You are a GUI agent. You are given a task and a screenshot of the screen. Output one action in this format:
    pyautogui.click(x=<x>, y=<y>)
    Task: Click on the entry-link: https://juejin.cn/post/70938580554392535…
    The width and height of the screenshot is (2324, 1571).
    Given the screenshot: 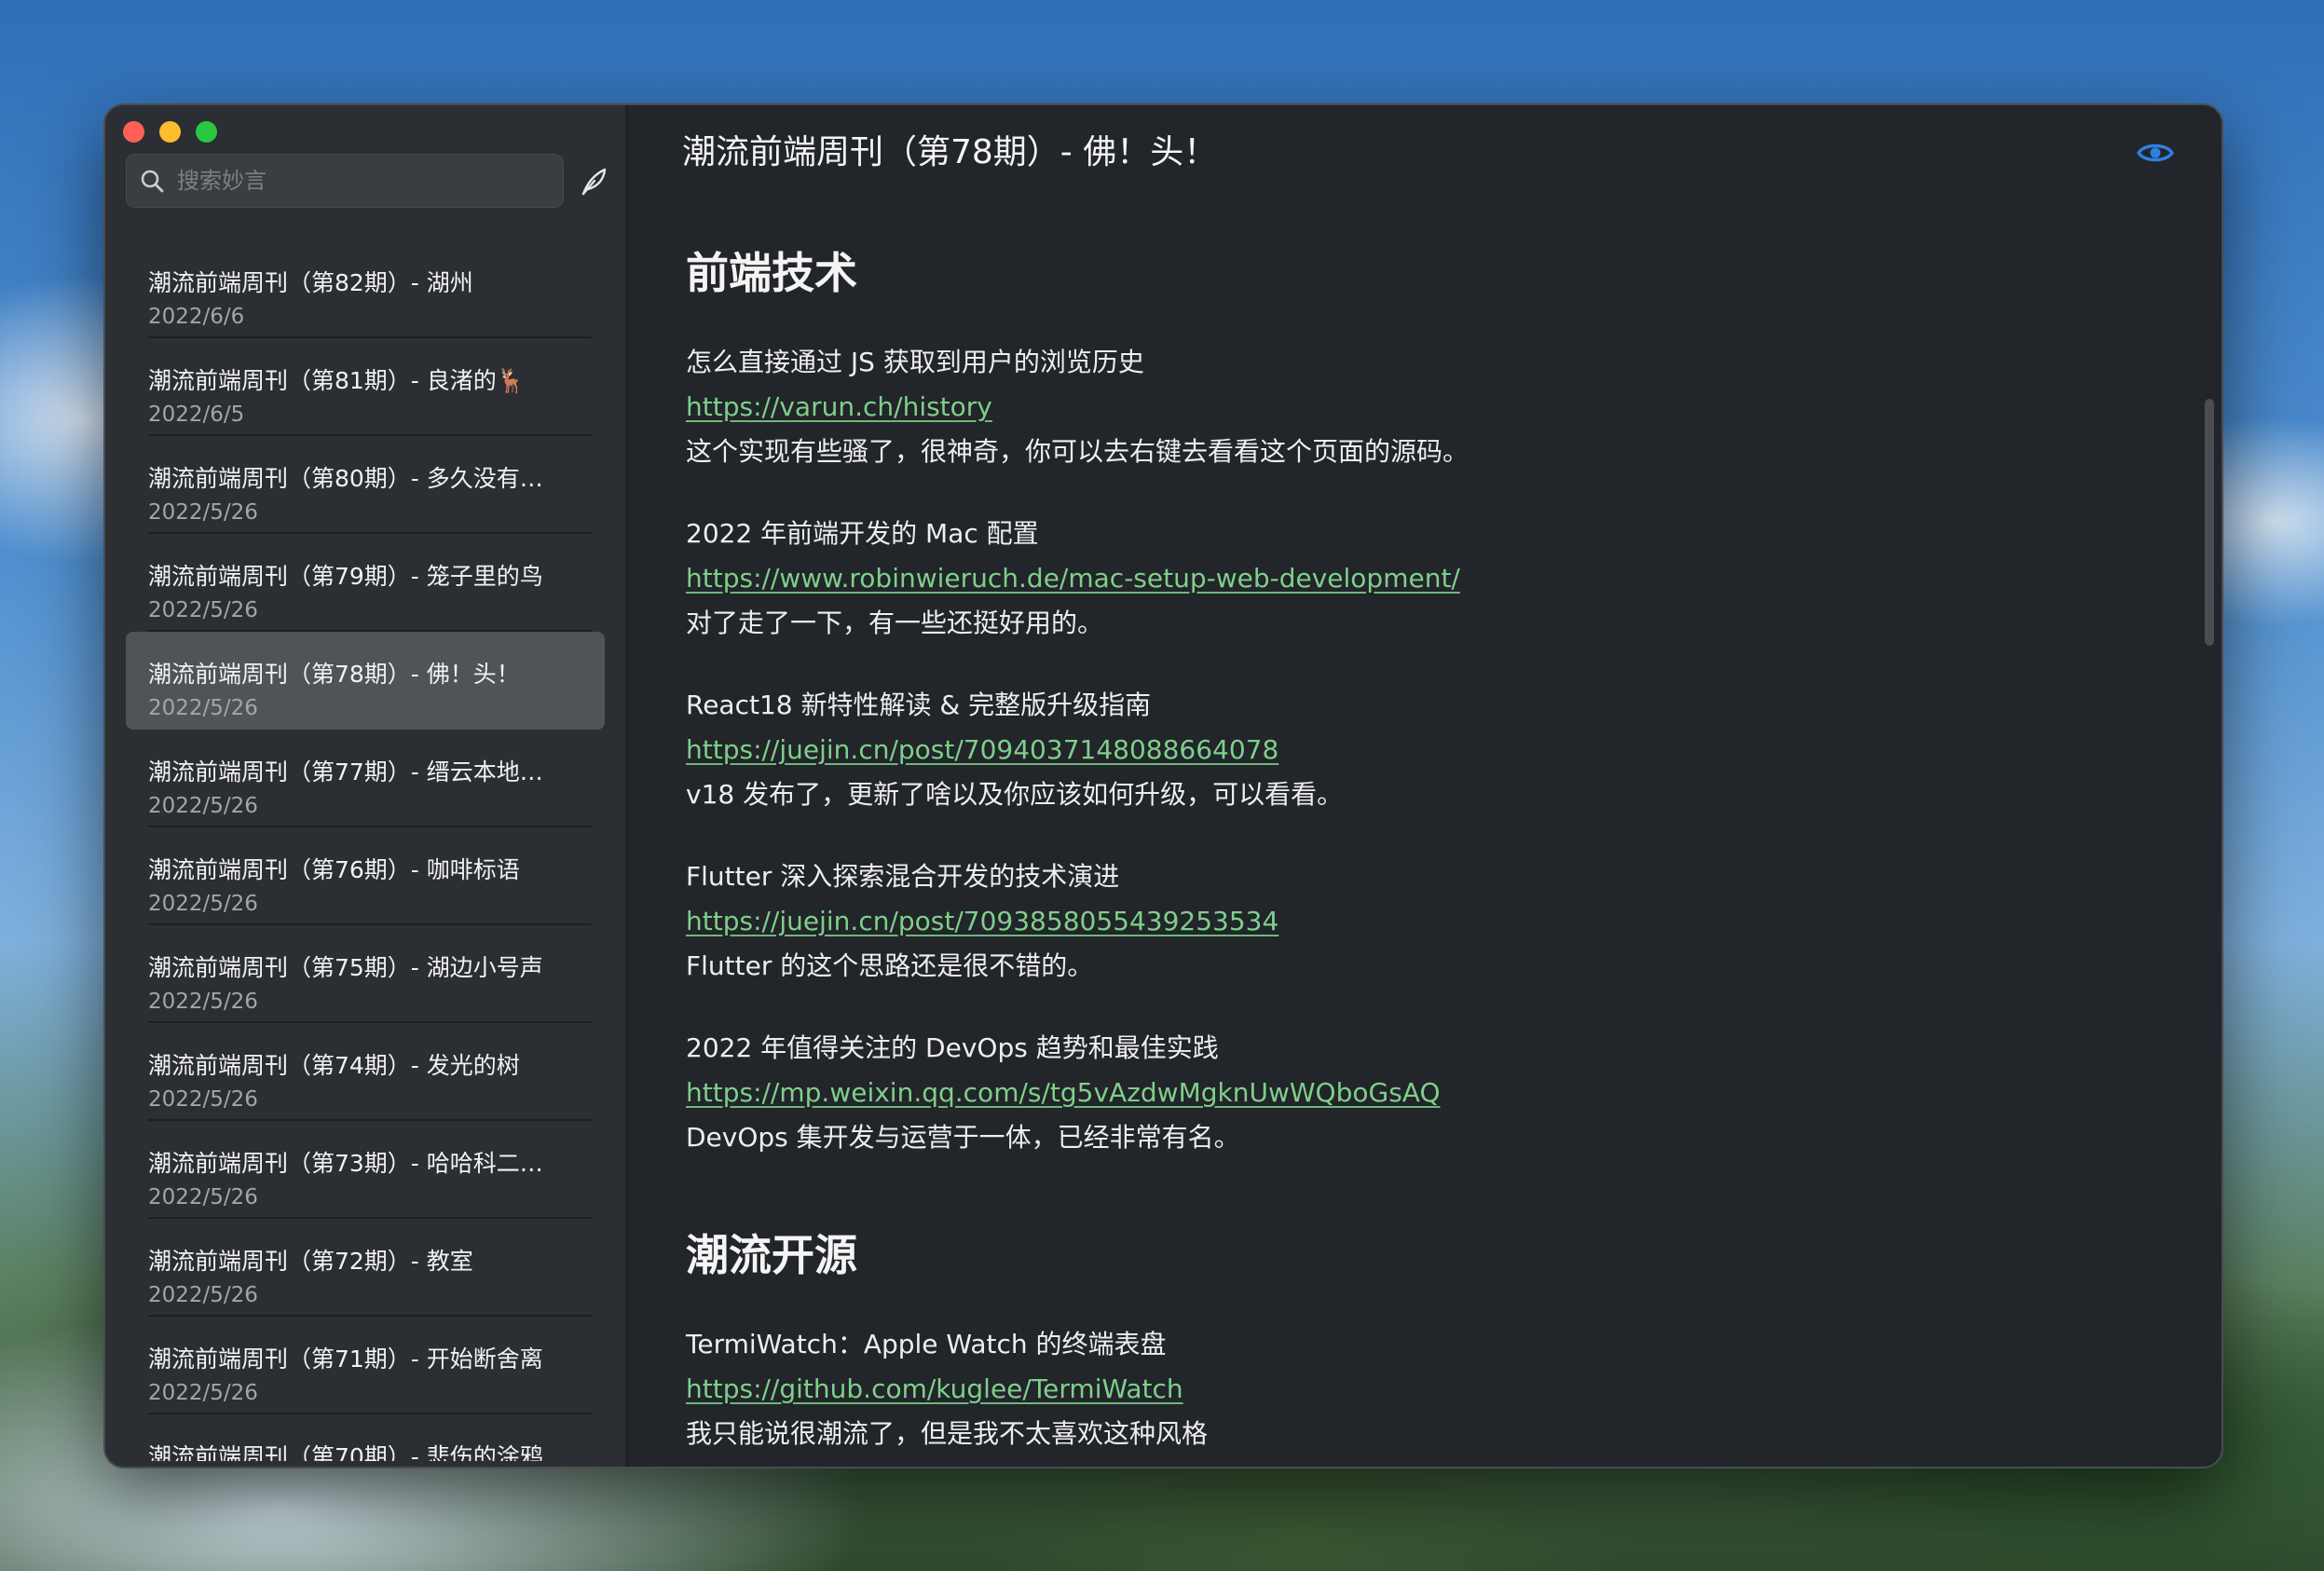 What is the action you would take?
    pyautogui.click(x=1453, y=921)
    